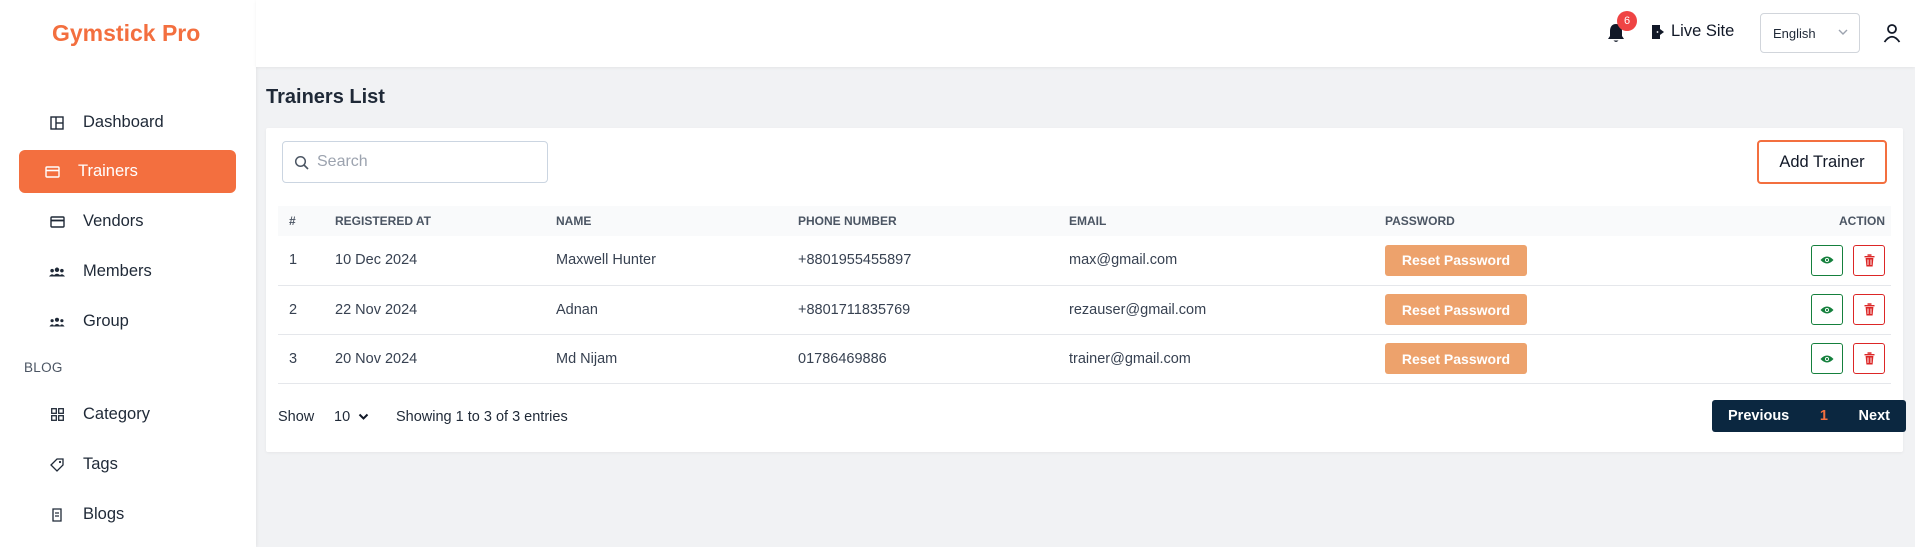 The height and width of the screenshot is (547, 1915). I want to click on sidebar-item-category: Category, so click(127, 414).